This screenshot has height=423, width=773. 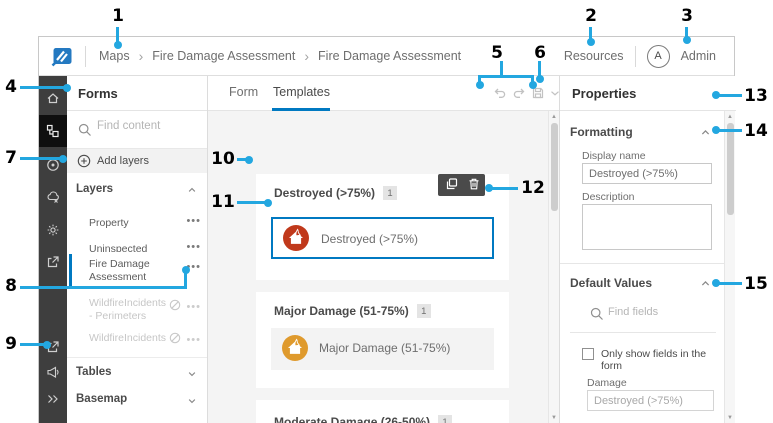 What do you see at coordinates (137, 338) in the screenshot?
I see `layer-item-wildfire-incidents: WildfireIncidents •••` at bounding box center [137, 338].